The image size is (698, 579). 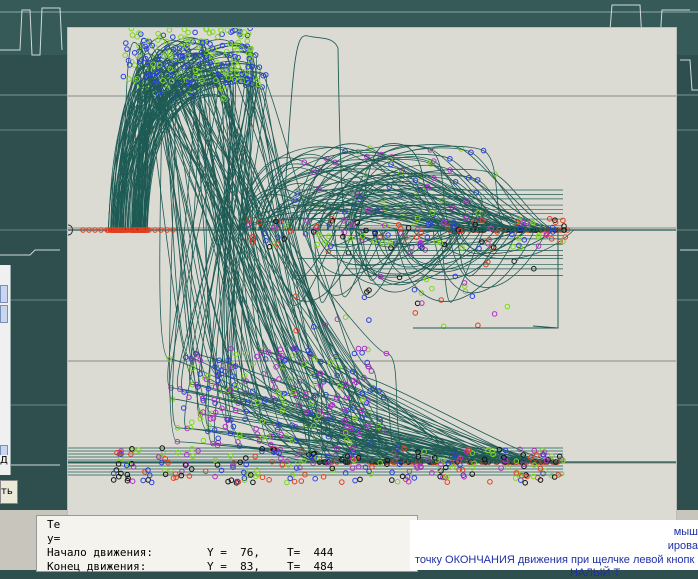 I want to click on movement-start-y: Y = 76,, so click(x=233, y=552).